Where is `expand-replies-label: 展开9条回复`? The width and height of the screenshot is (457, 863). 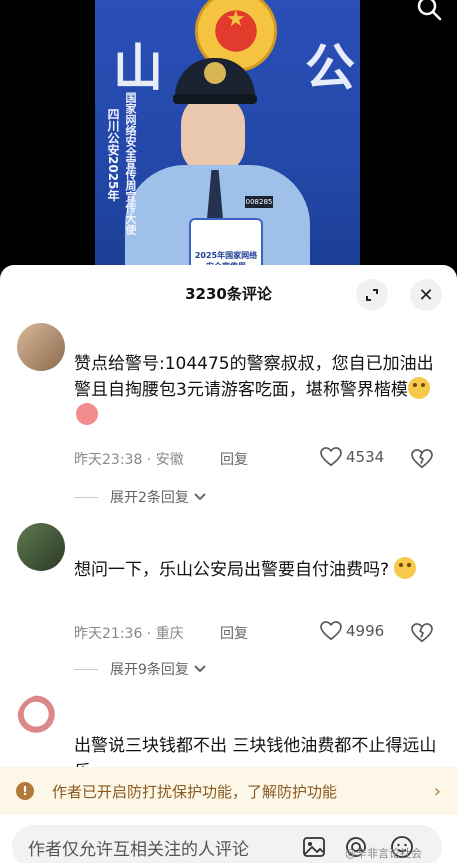 expand-replies-label: 展开9条回复 is located at coordinates (149, 670).